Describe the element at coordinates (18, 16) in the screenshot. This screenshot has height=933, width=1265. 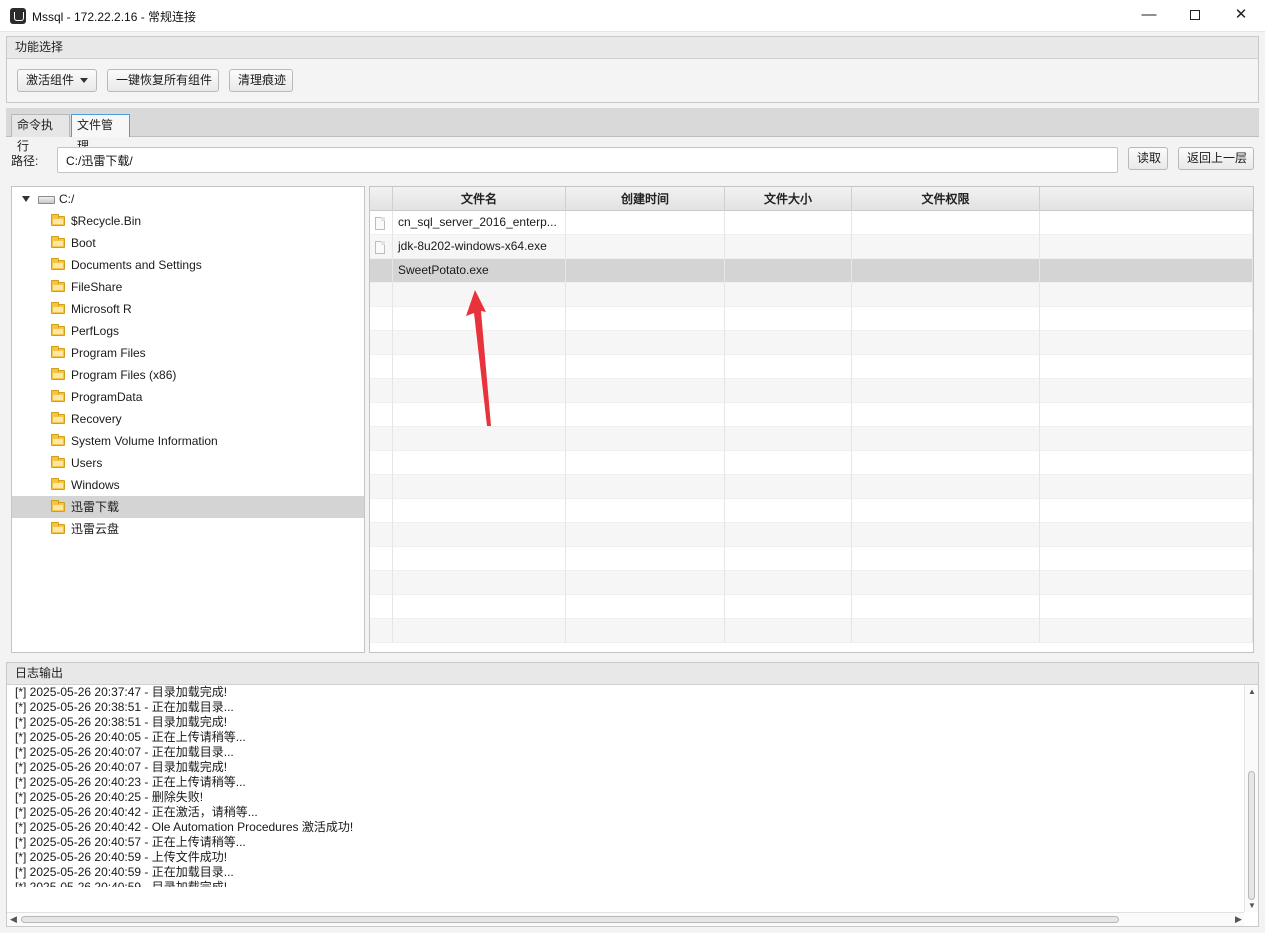
I see `app-icon` at that location.